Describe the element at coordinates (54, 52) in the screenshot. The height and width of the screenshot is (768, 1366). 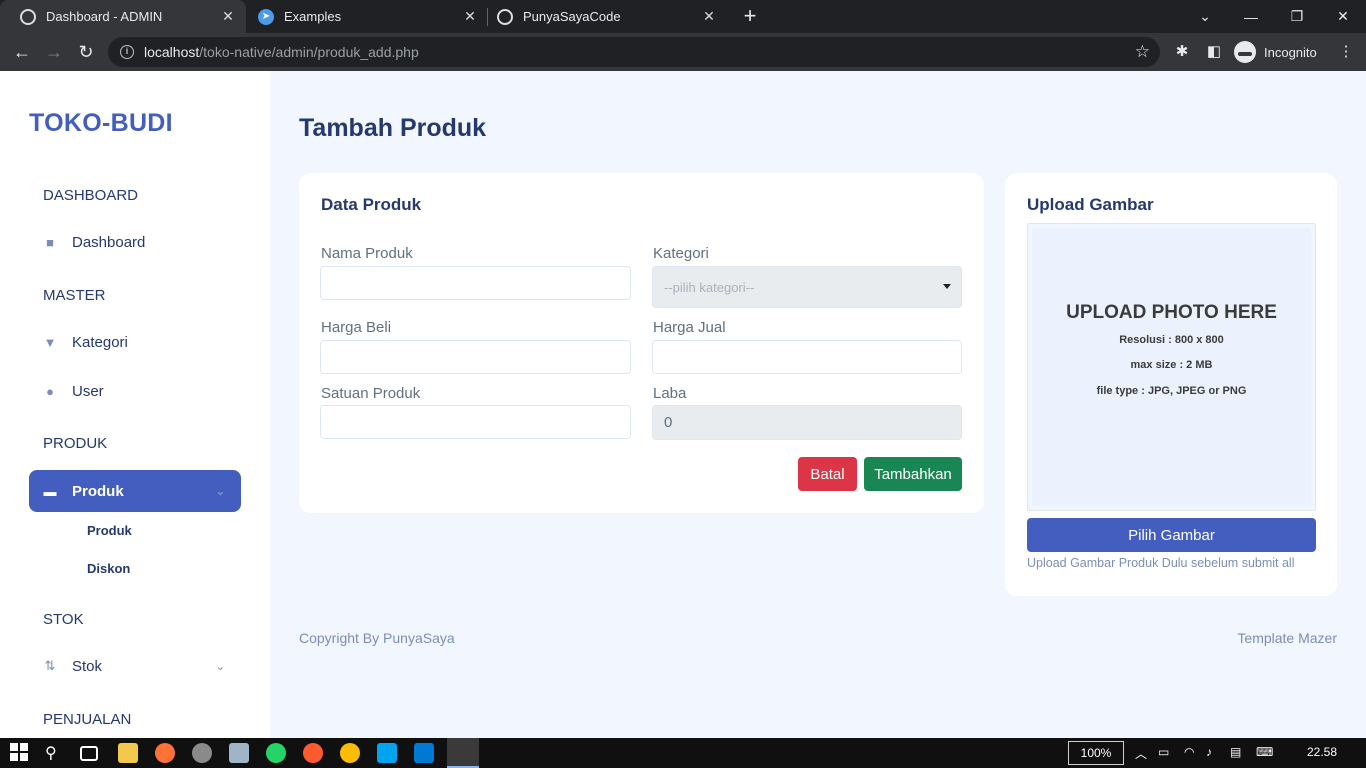
I see `forward-button: →` at that location.